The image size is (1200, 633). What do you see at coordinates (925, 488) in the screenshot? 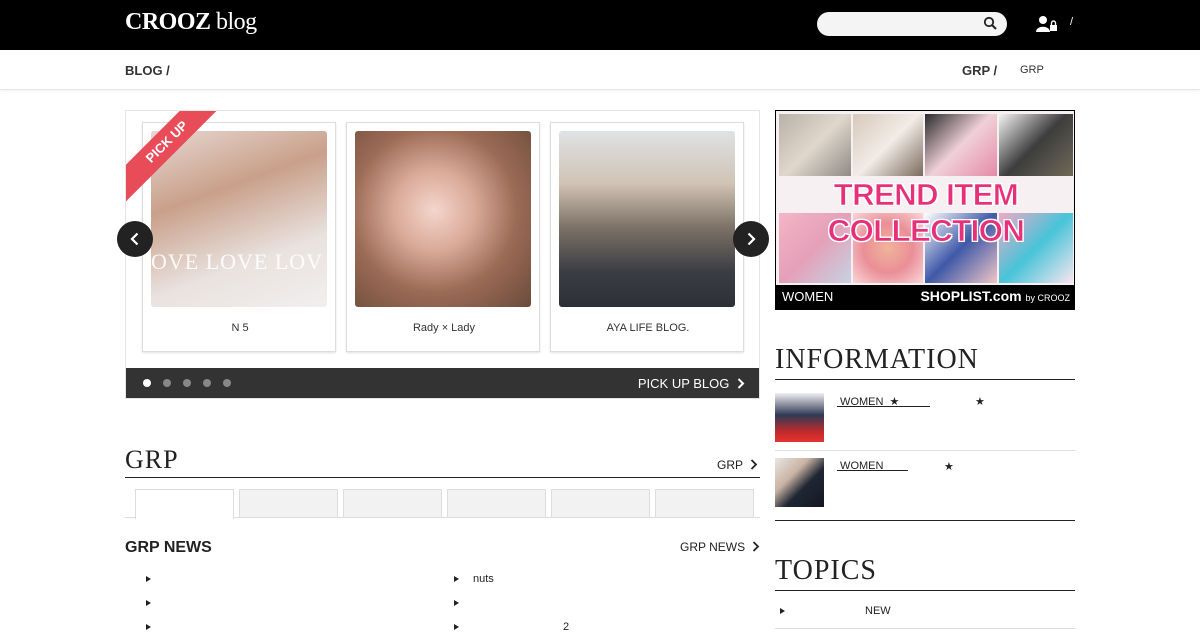
I see `information-item: WOMEN ★` at bounding box center [925, 488].